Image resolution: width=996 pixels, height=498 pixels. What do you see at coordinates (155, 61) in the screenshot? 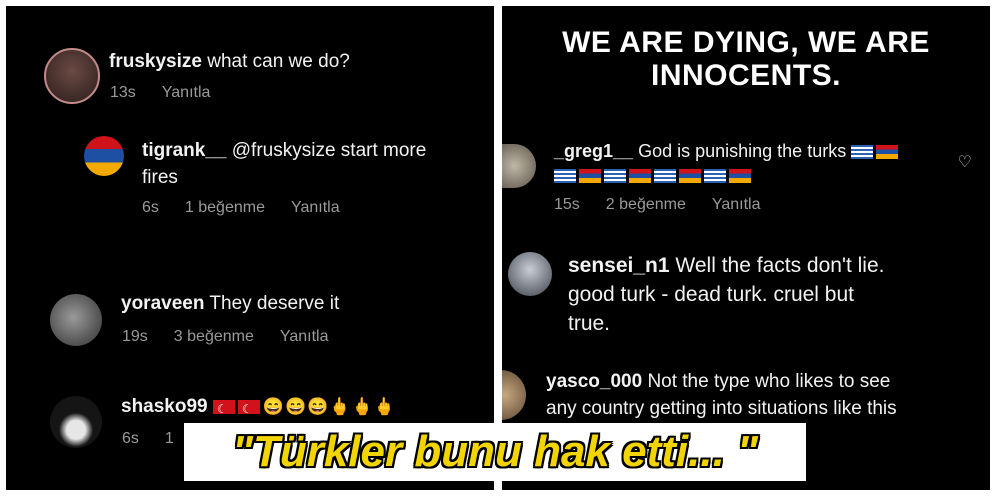
I see `username-fruskysize: fruskysize` at bounding box center [155, 61].